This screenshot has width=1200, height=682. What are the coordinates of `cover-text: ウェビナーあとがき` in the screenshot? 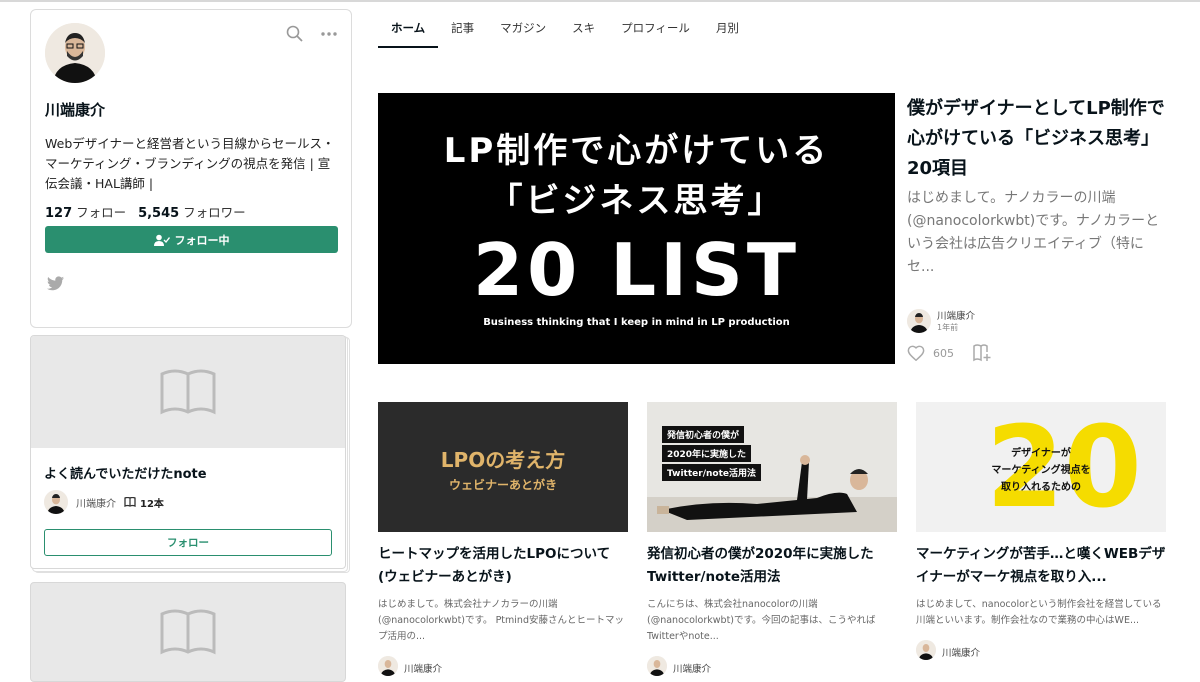 It's located at (502, 485).